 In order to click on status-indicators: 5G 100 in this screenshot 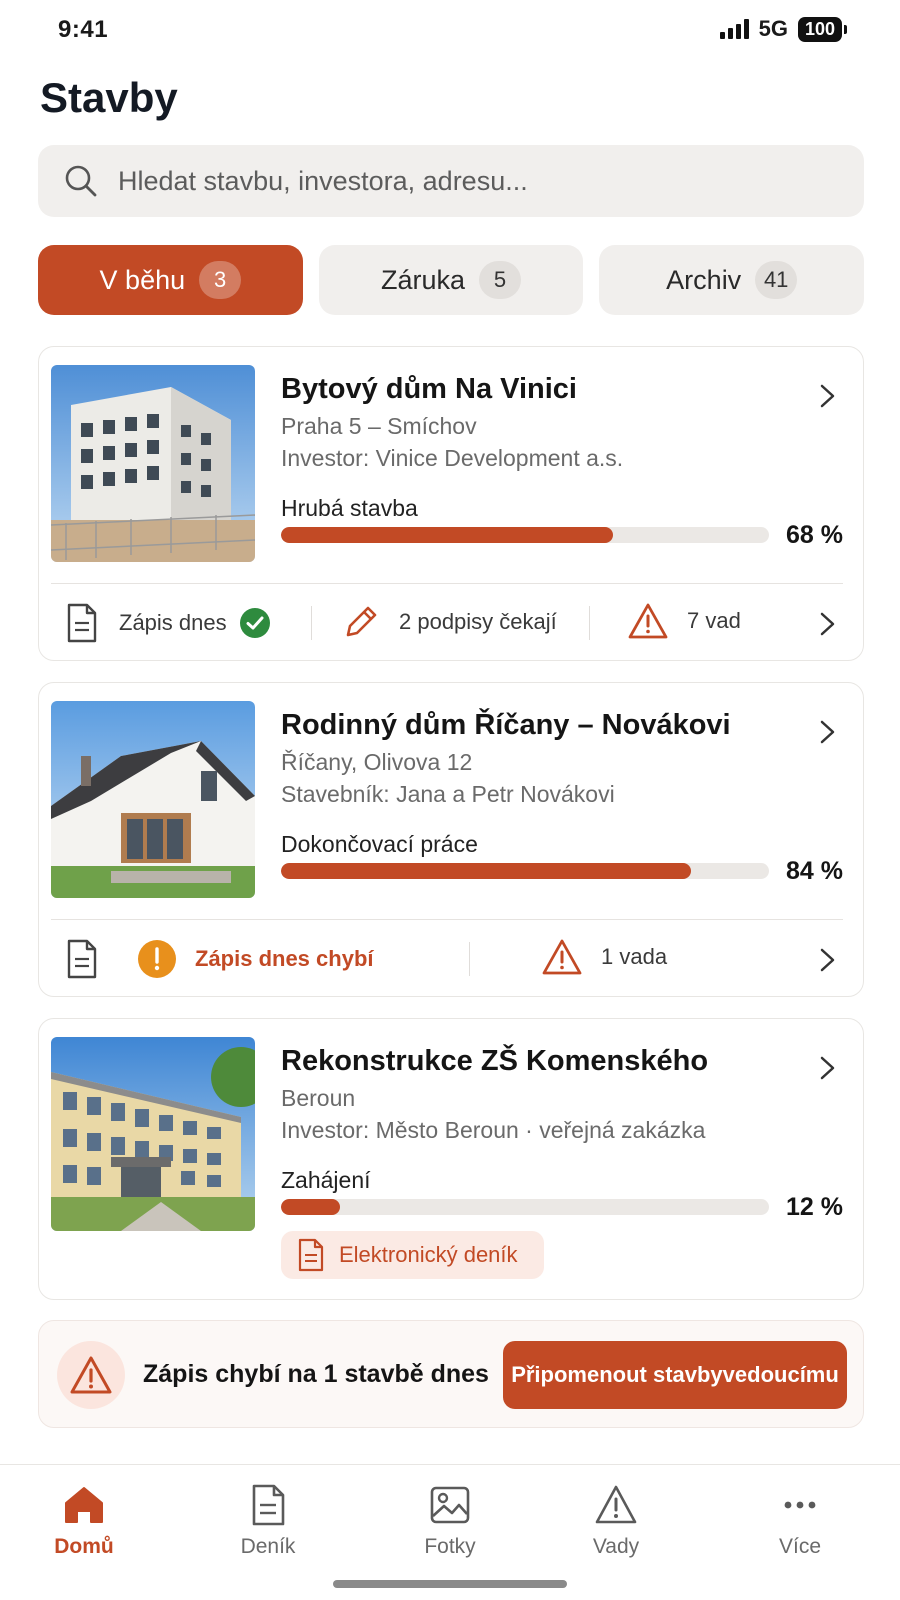, I will do `click(783, 29)`.